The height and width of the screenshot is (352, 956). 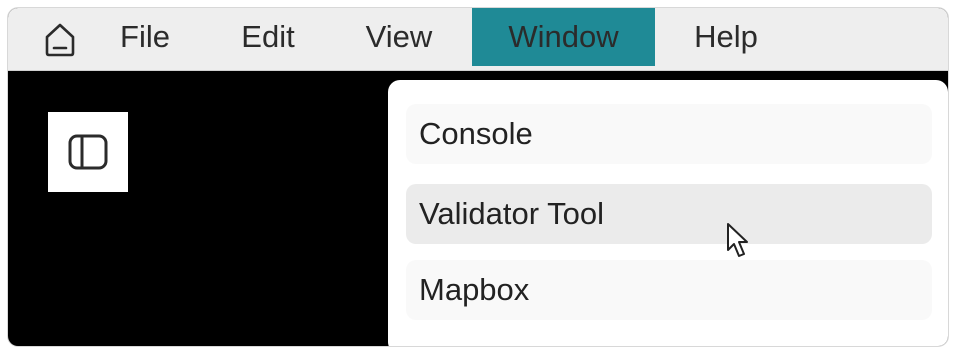 I want to click on menu-item-validator-tool: Validator Tool, so click(x=669, y=214).